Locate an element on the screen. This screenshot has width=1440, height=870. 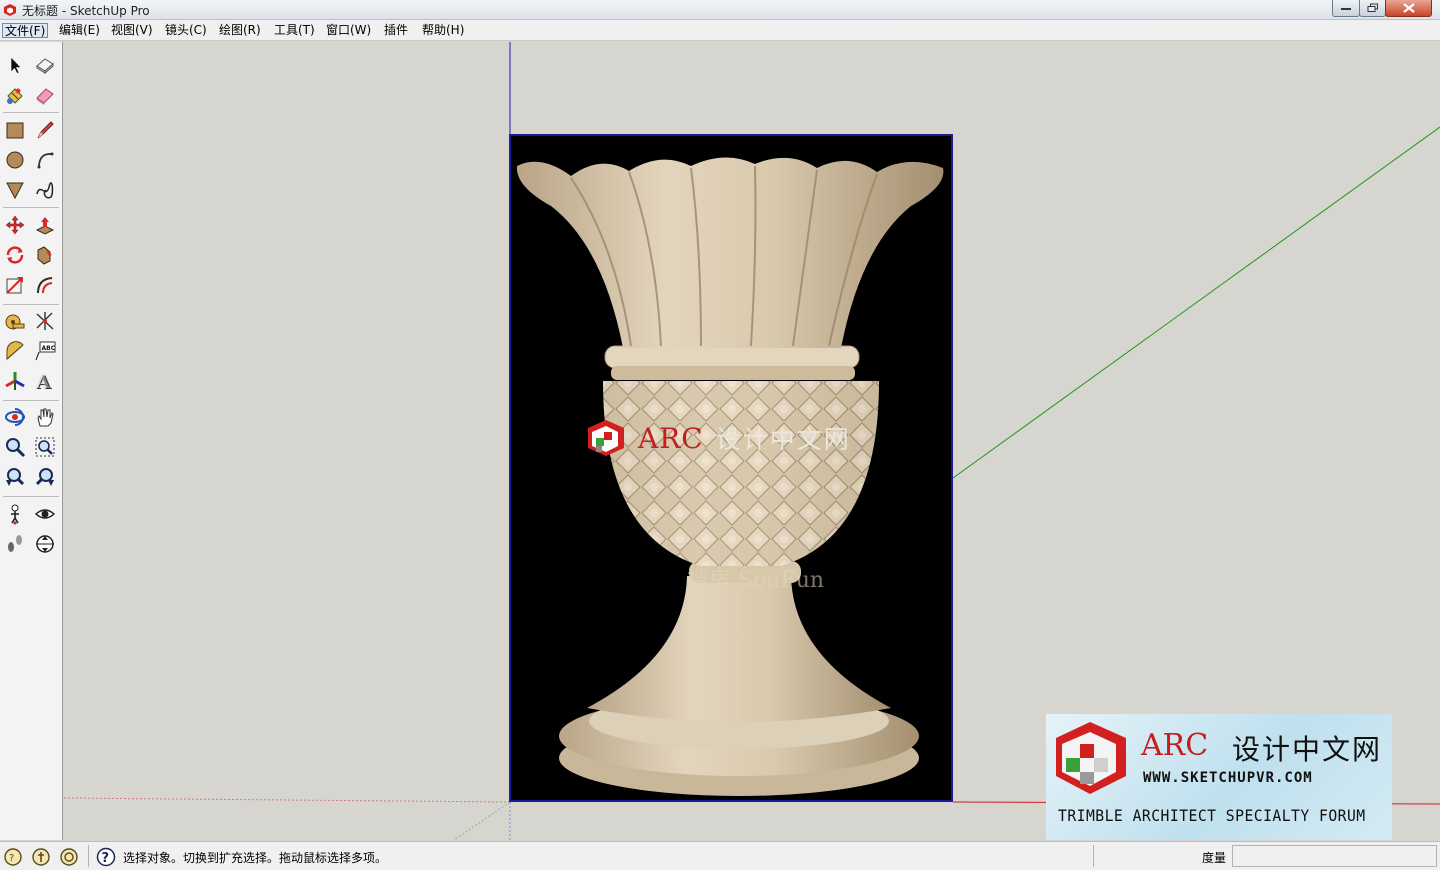
hand-icon is located at coordinates (45, 417).